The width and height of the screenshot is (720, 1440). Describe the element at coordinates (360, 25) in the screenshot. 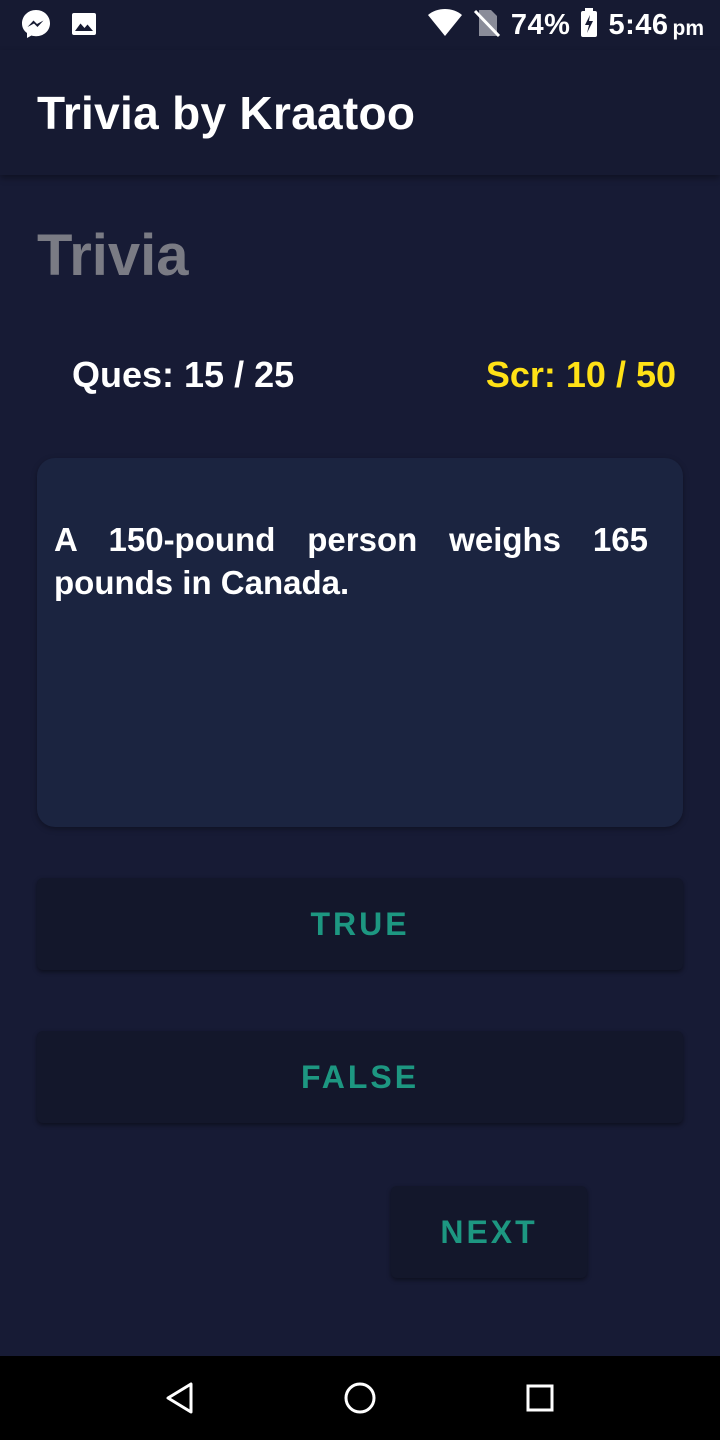

I see `status-bar: 74% 5:46 pm` at that location.